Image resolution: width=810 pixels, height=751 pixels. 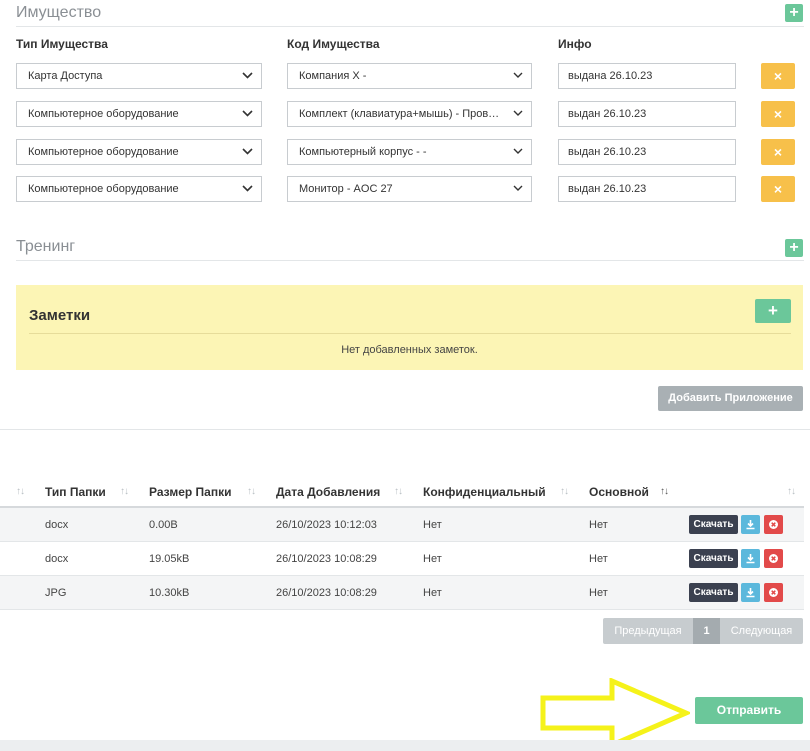 I want to click on add-property-button: +, so click(x=794, y=13).